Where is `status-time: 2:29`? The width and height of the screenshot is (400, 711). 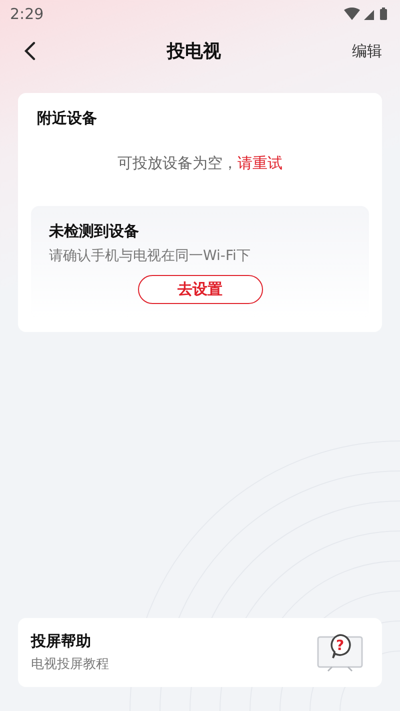 status-time: 2:29 is located at coordinates (27, 14).